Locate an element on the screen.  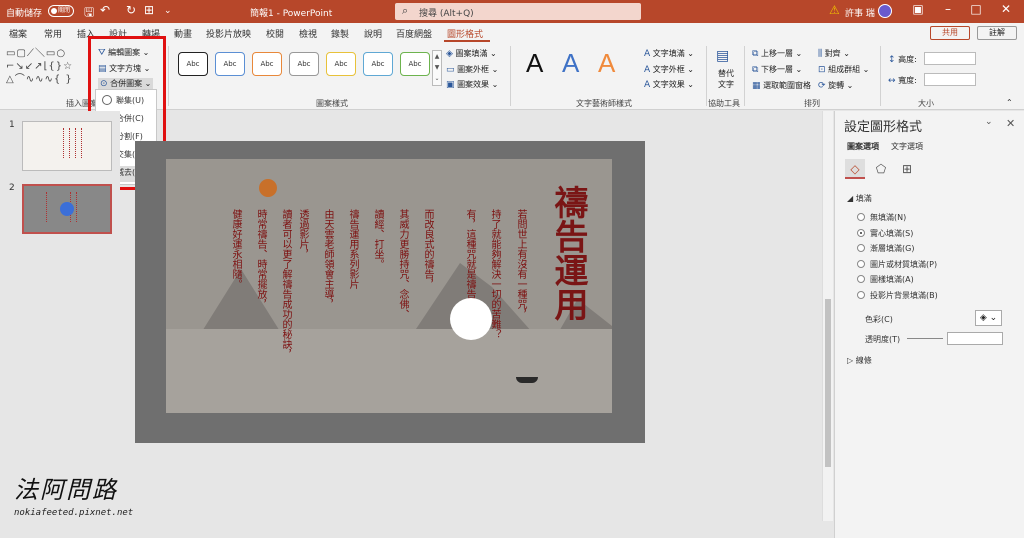
width-text: 寬度: is located at coordinates (907, 80).